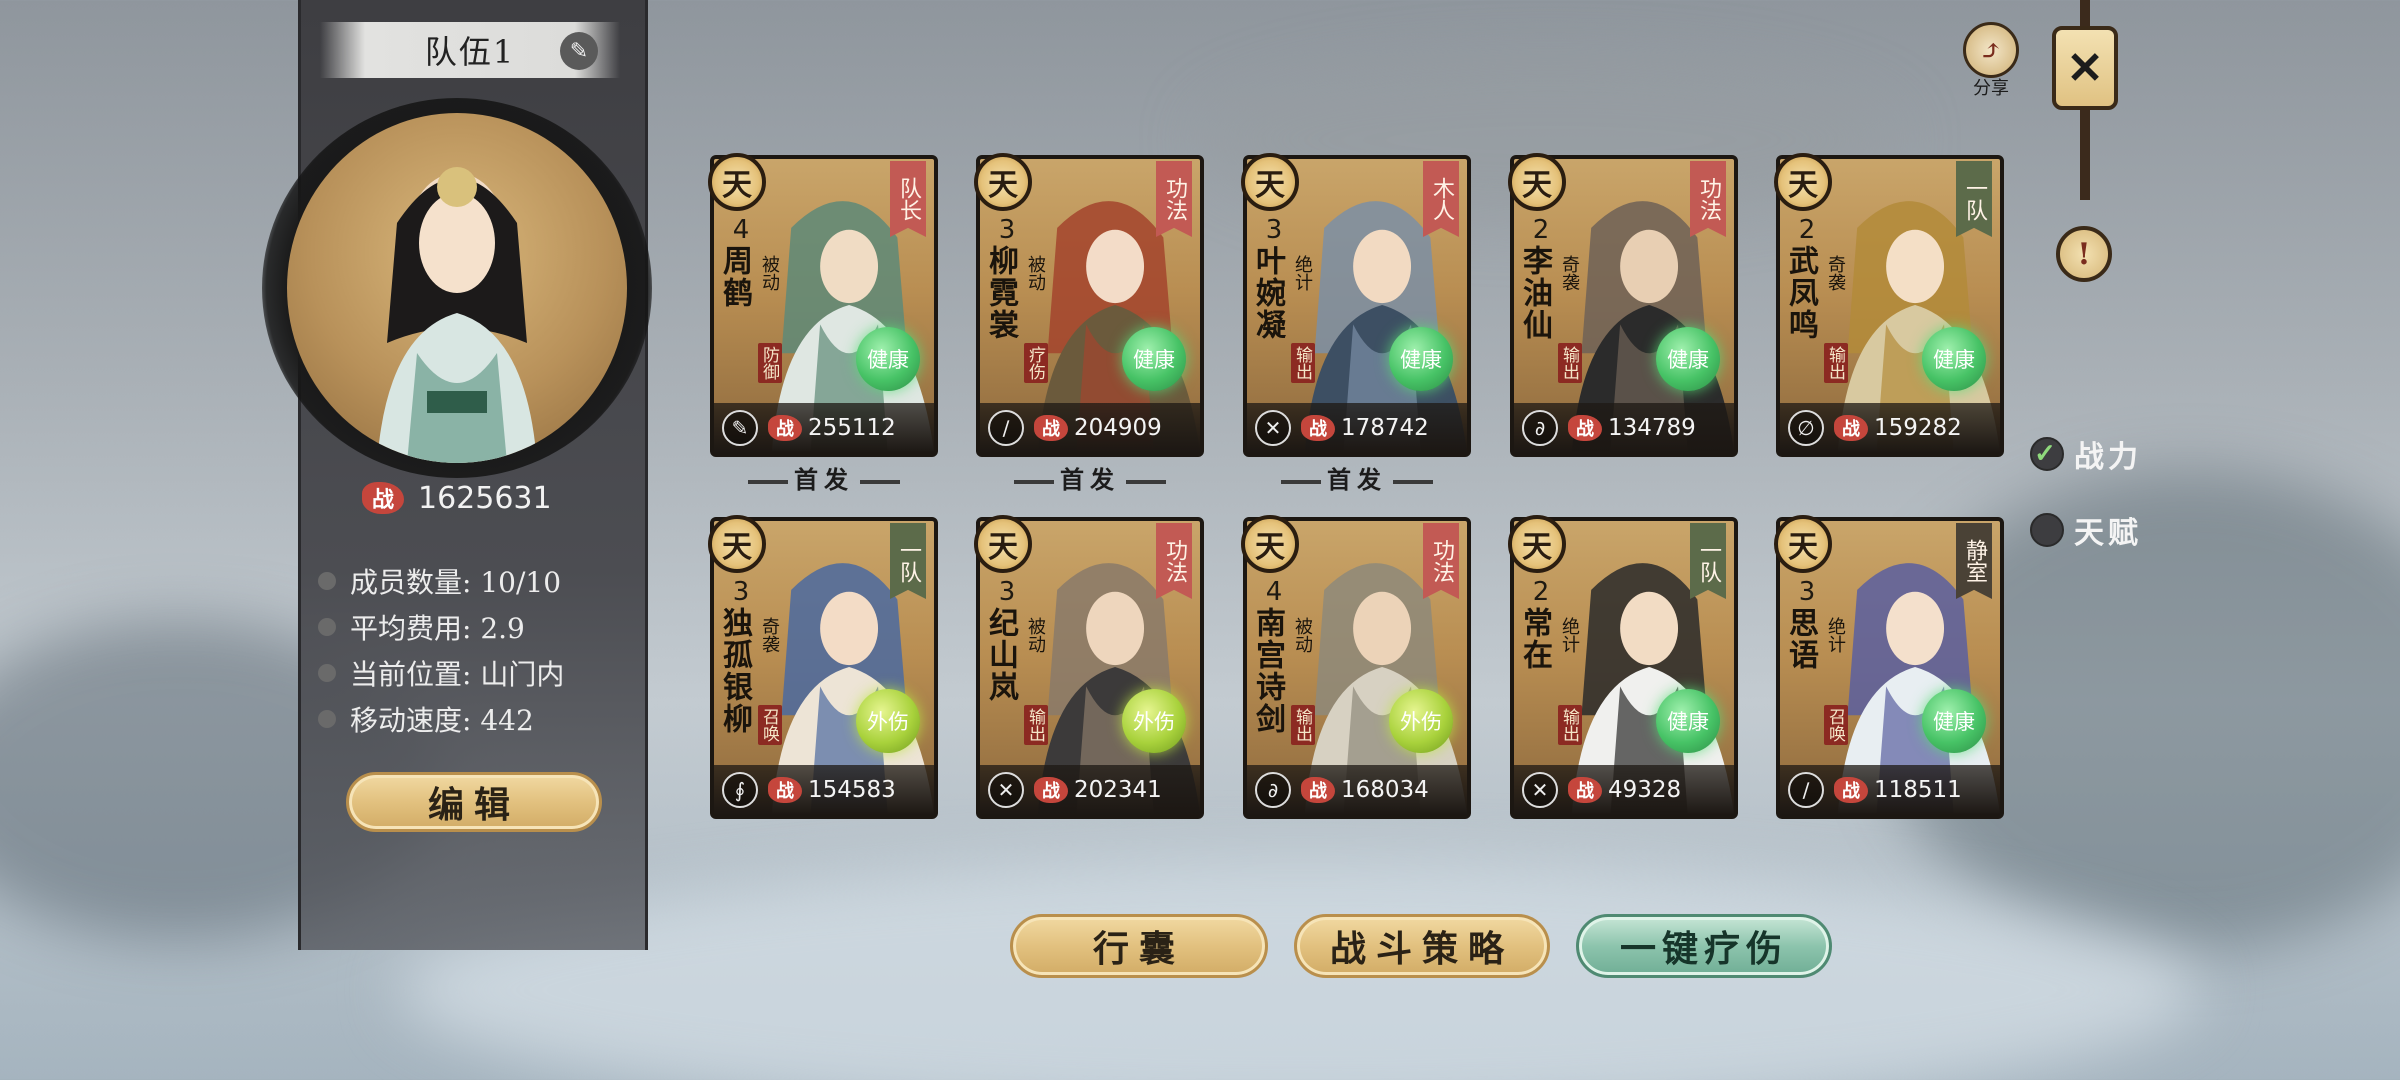 The width and height of the screenshot is (2400, 1080). I want to click on hero-card: 天 4 周鹤 被动 防御 队长 健康 ✎ 战 255112, so click(823, 305).